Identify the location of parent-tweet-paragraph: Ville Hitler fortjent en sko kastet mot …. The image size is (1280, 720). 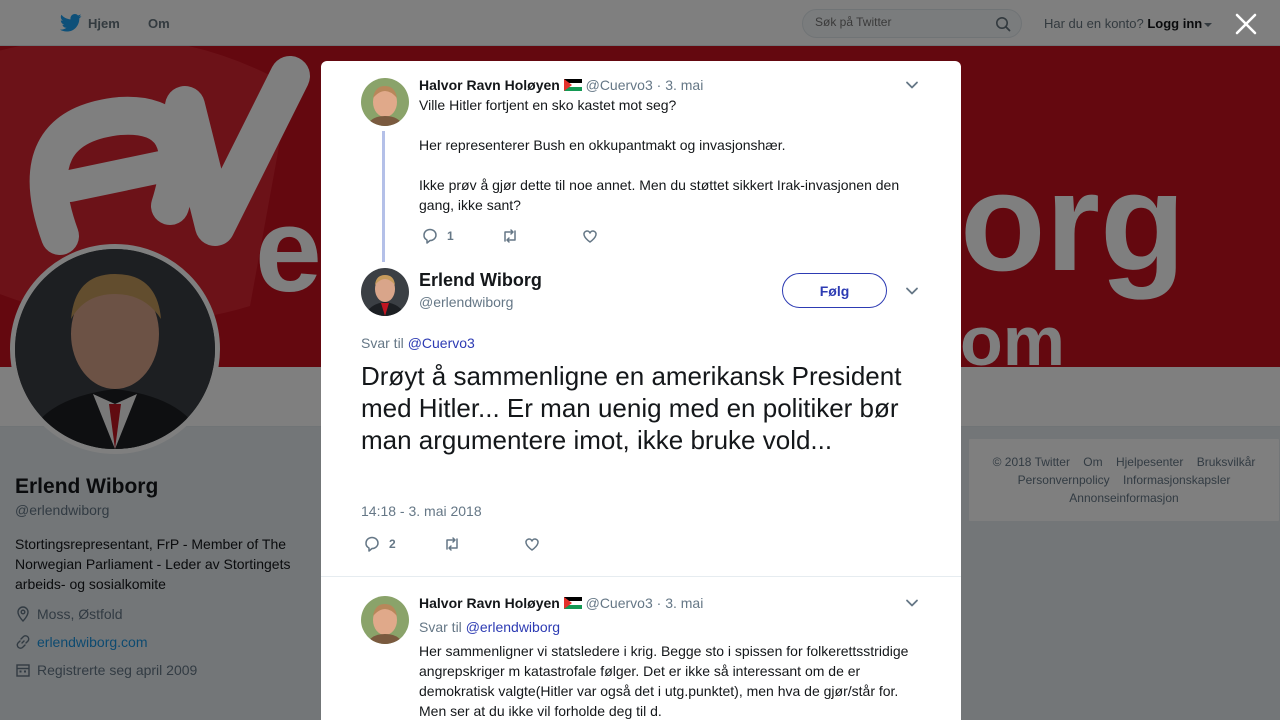
(548, 105).